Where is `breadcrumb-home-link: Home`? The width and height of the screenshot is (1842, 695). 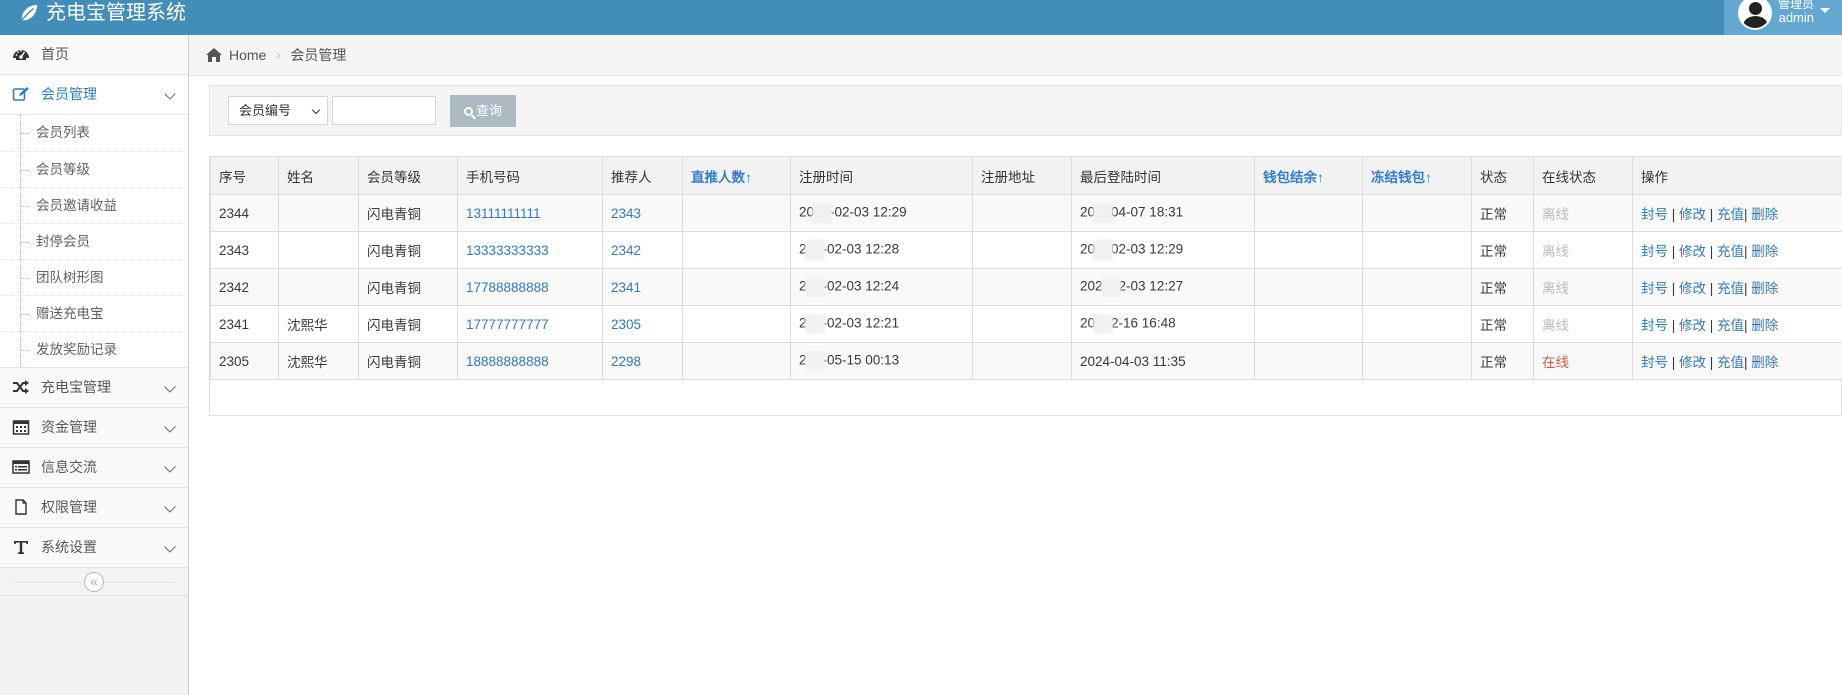 breadcrumb-home-link: Home is located at coordinates (247, 55).